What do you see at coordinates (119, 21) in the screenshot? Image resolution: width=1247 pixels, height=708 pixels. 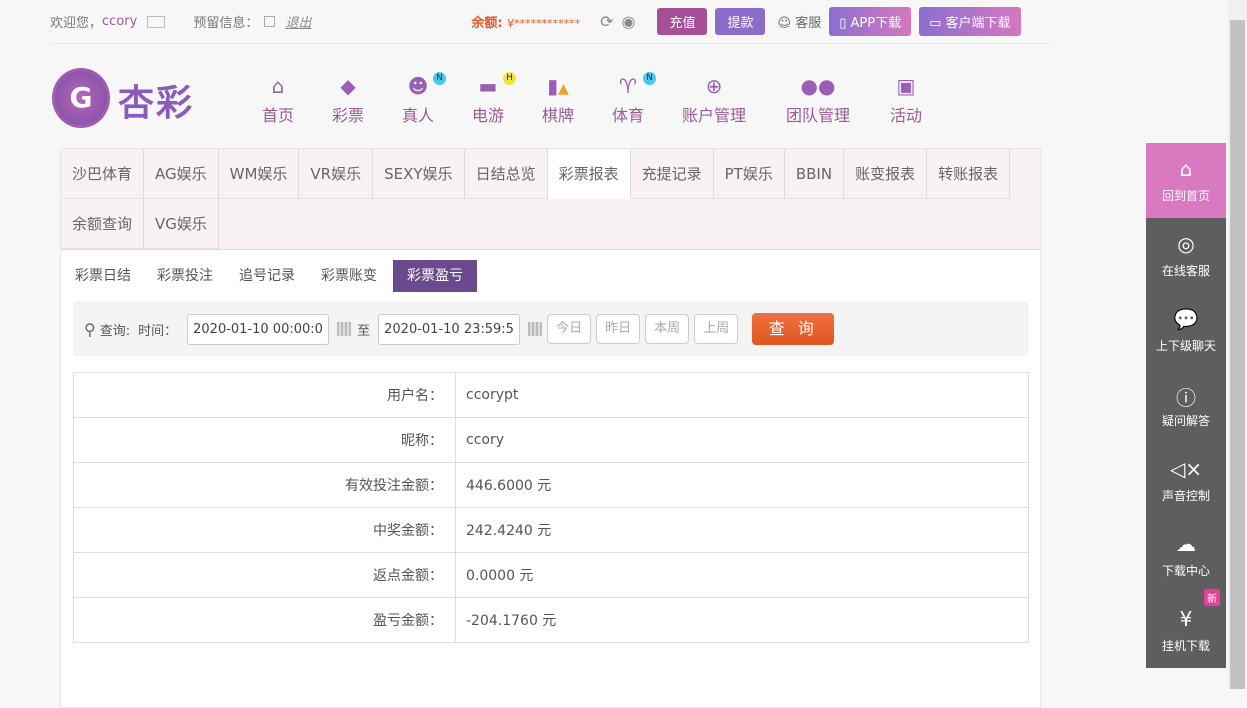 I see `username: ccory` at bounding box center [119, 21].